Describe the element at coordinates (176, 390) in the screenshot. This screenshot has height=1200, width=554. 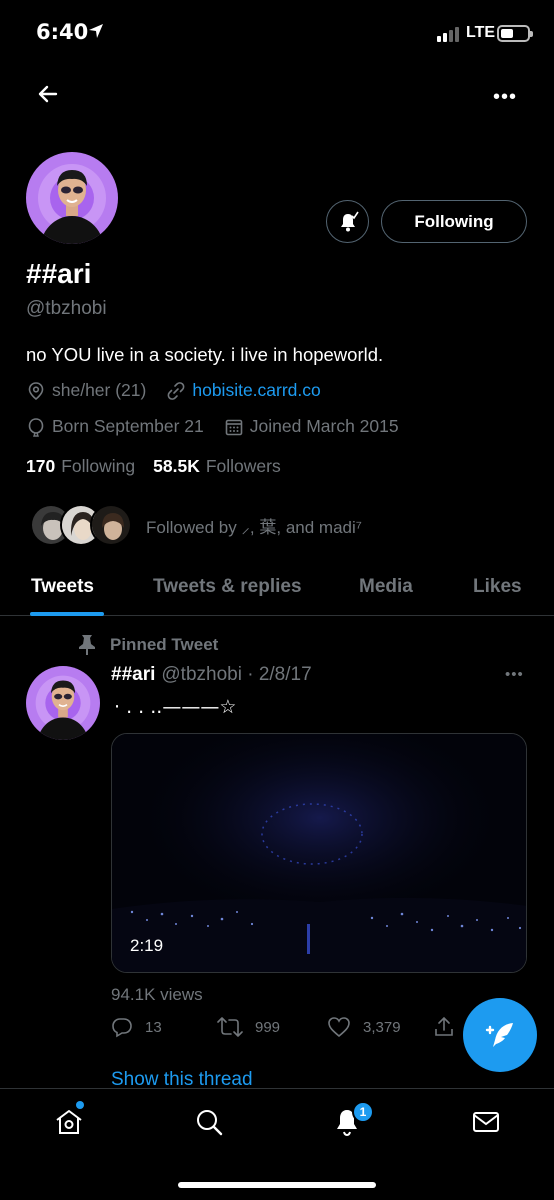
I see `link-icon` at that location.